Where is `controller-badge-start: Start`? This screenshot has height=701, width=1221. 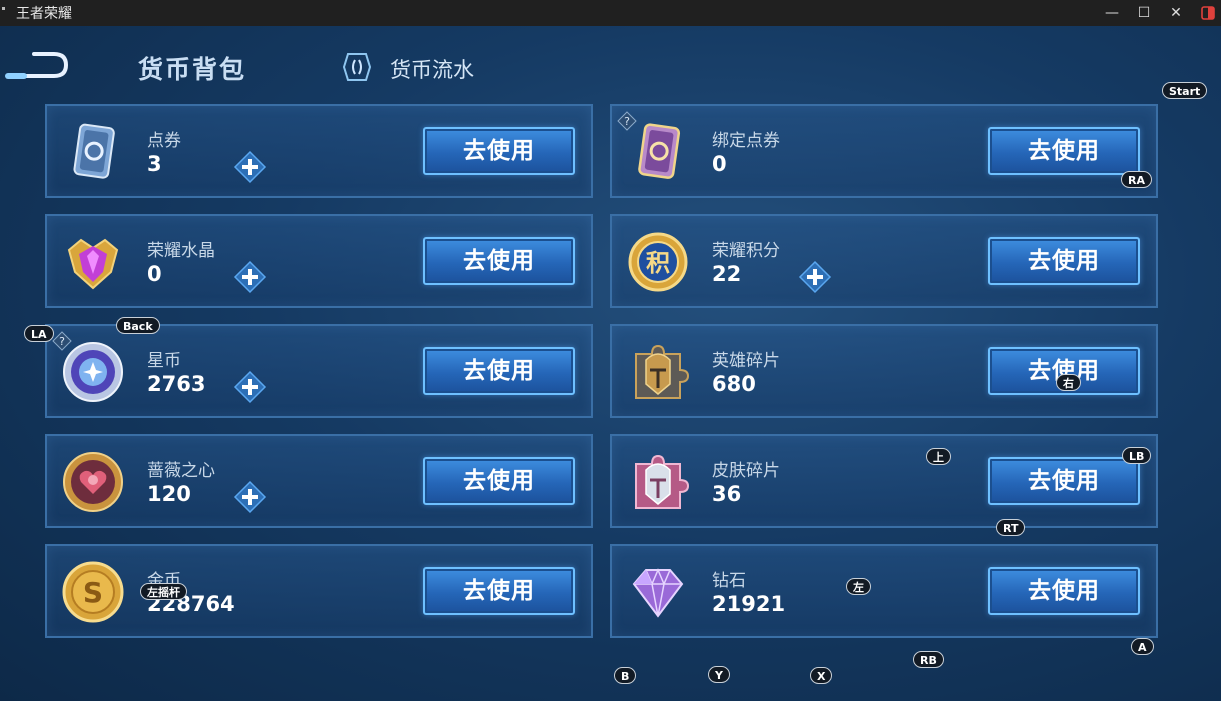 controller-badge-start: Start is located at coordinates (1185, 90).